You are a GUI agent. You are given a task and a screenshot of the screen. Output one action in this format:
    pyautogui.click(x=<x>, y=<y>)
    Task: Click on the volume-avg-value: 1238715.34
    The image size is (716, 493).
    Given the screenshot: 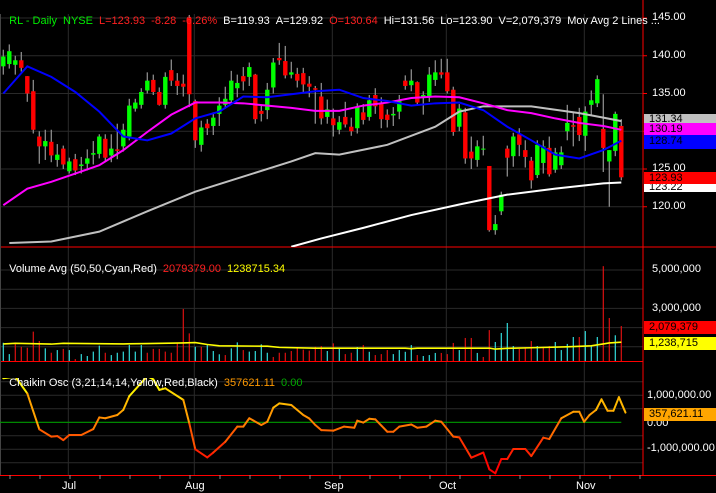 What is the action you would take?
    pyautogui.click(x=256, y=269)
    